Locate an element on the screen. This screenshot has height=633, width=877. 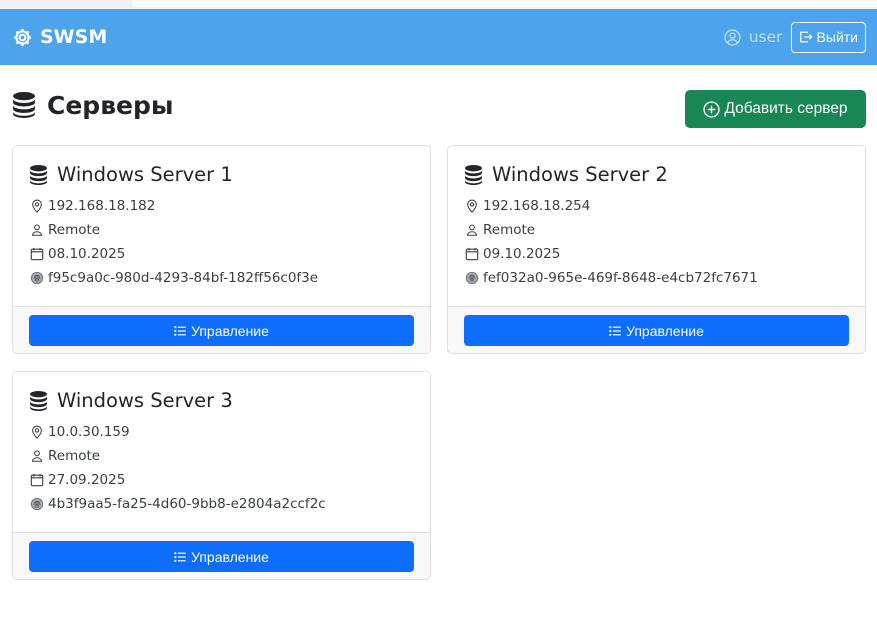
server-date-text: 08.10.2025 is located at coordinates (87, 254).